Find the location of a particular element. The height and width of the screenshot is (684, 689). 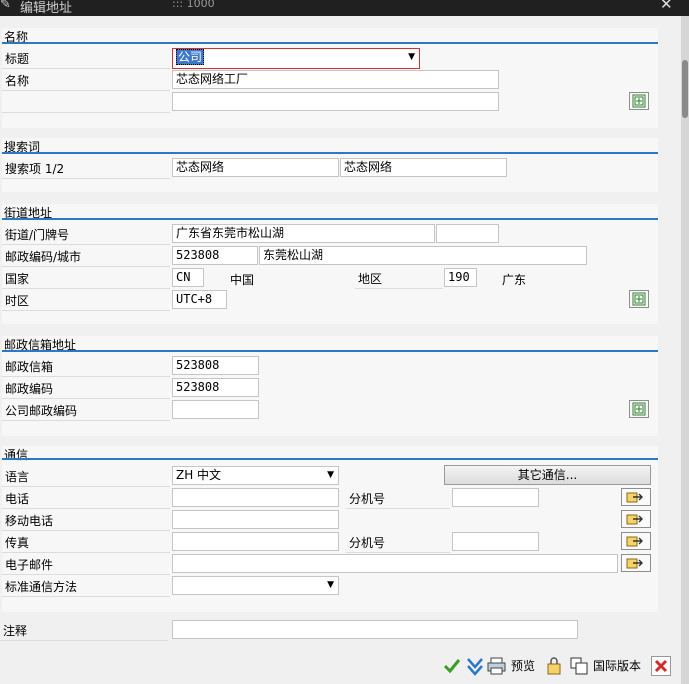

region-label: 地区 is located at coordinates (399, 279).